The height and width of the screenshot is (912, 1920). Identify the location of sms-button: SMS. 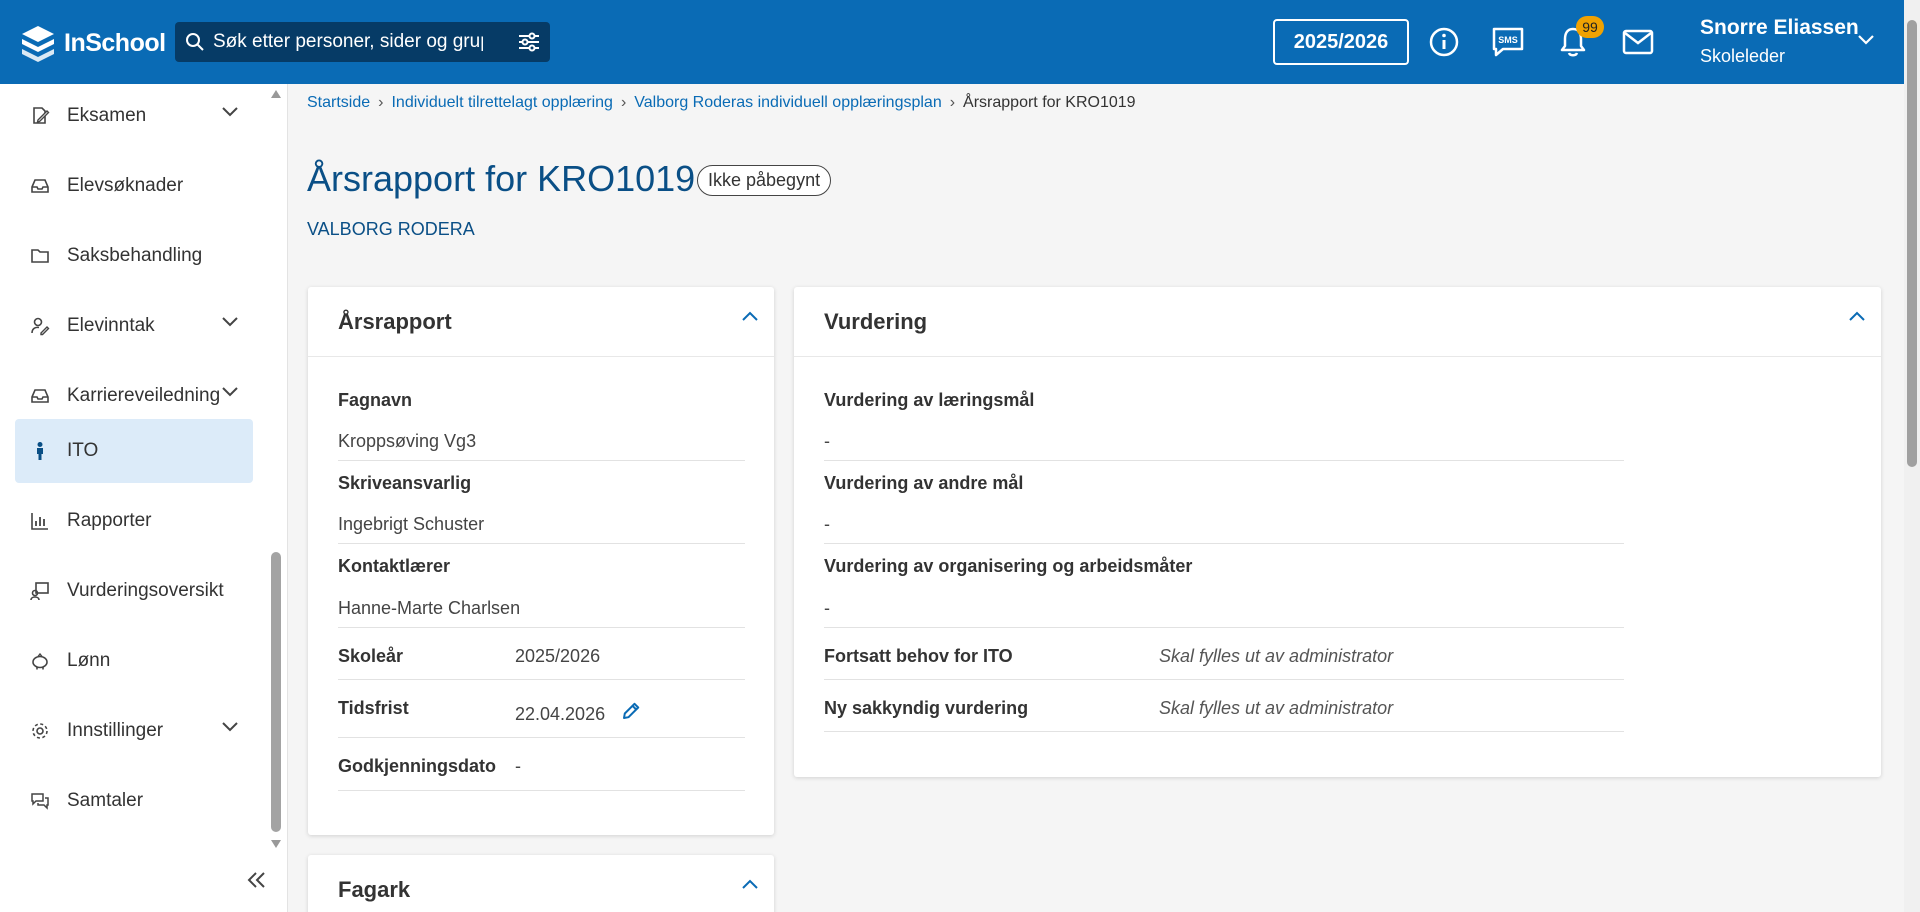
(1508, 42).